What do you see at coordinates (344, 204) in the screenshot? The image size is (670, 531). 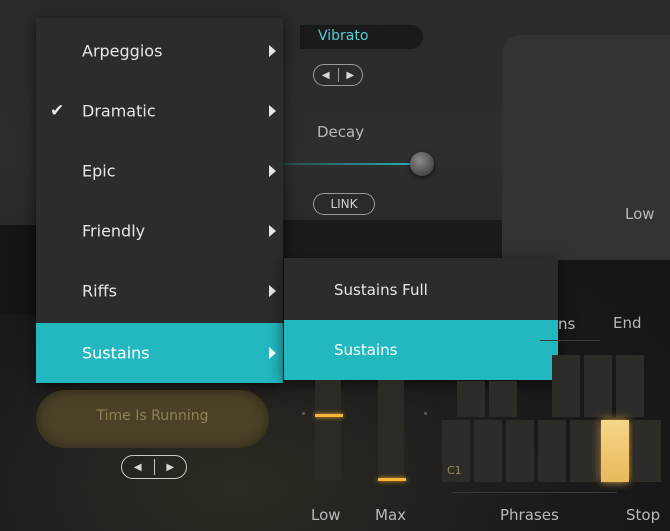 I see `link-button: LINK` at bounding box center [344, 204].